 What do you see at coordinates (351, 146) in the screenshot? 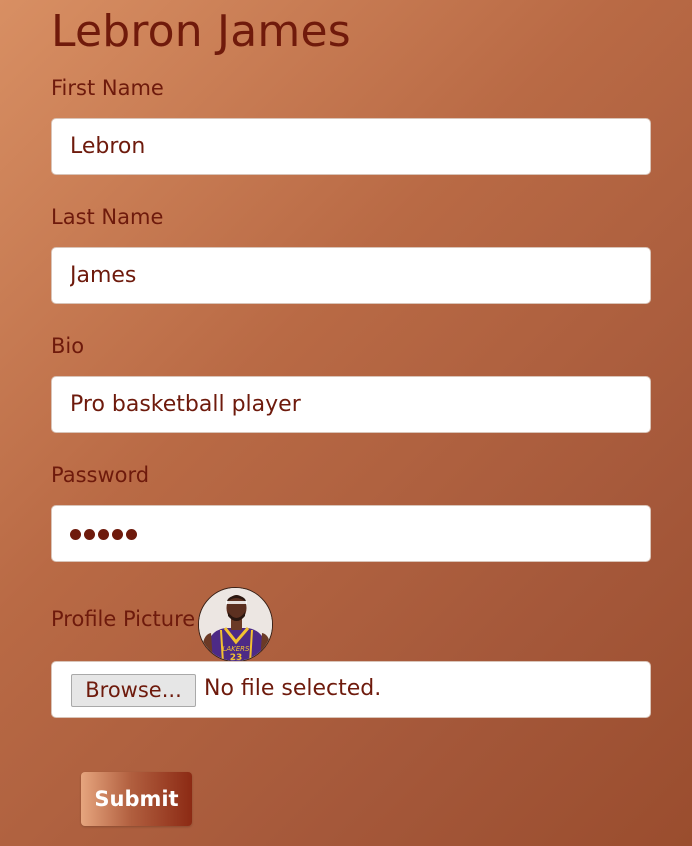
I see `first-name-field` at bounding box center [351, 146].